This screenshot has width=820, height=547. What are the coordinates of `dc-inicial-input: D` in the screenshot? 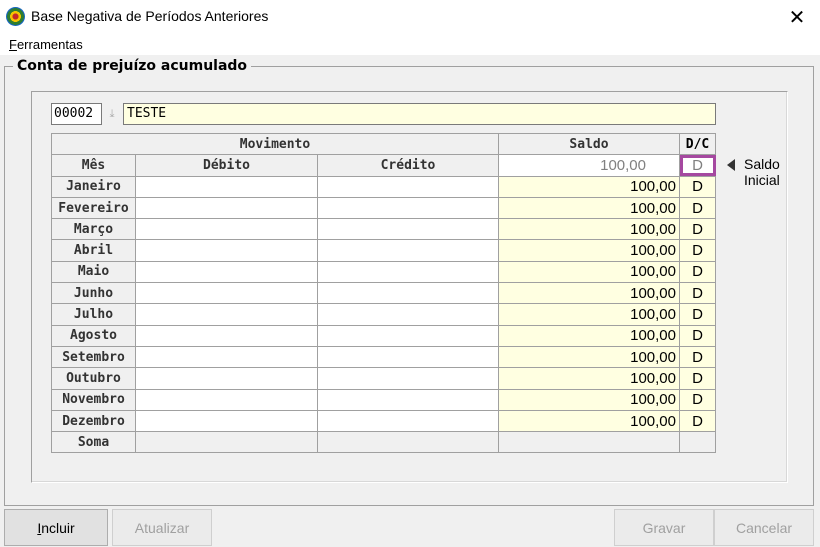 It's located at (697, 165).